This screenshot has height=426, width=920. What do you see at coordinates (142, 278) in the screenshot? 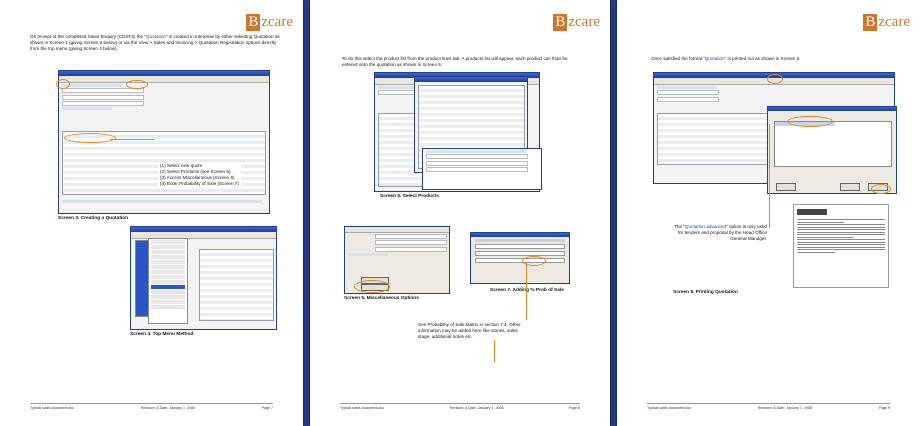
I see `menu-sidebar` at bounding box center [142, 278].